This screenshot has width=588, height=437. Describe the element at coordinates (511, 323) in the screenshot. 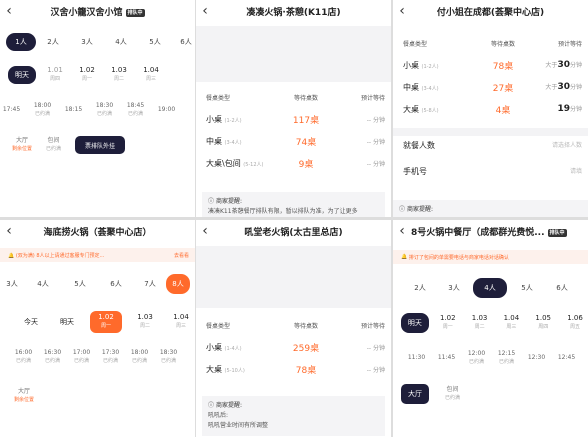

I see `date-3: 1.04 周三` at that location.